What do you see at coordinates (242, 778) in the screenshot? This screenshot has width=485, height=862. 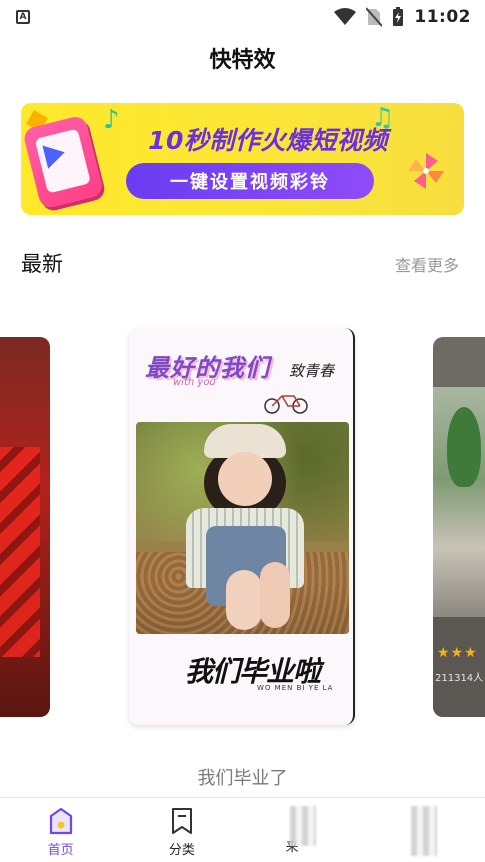 I see `carousel-caption: 我们毕业了` at bounding box center [242, 778].